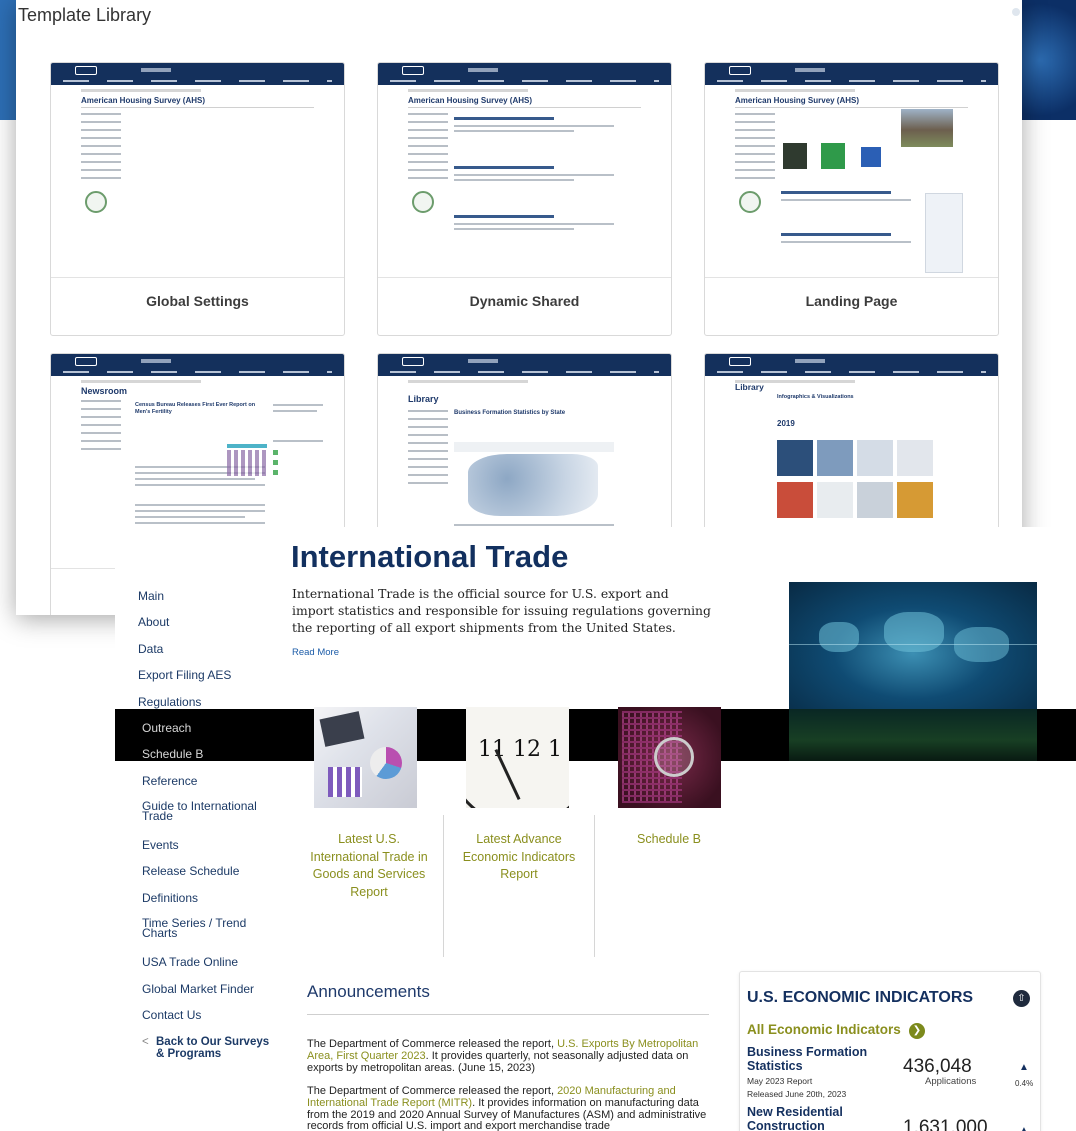 Image resolution: width=1076 pixels, height=1131 pixels. Describe the element at coordinates (780, 1081) in the screenshot. I see `indicator-report: May 2023 Report` at that location.